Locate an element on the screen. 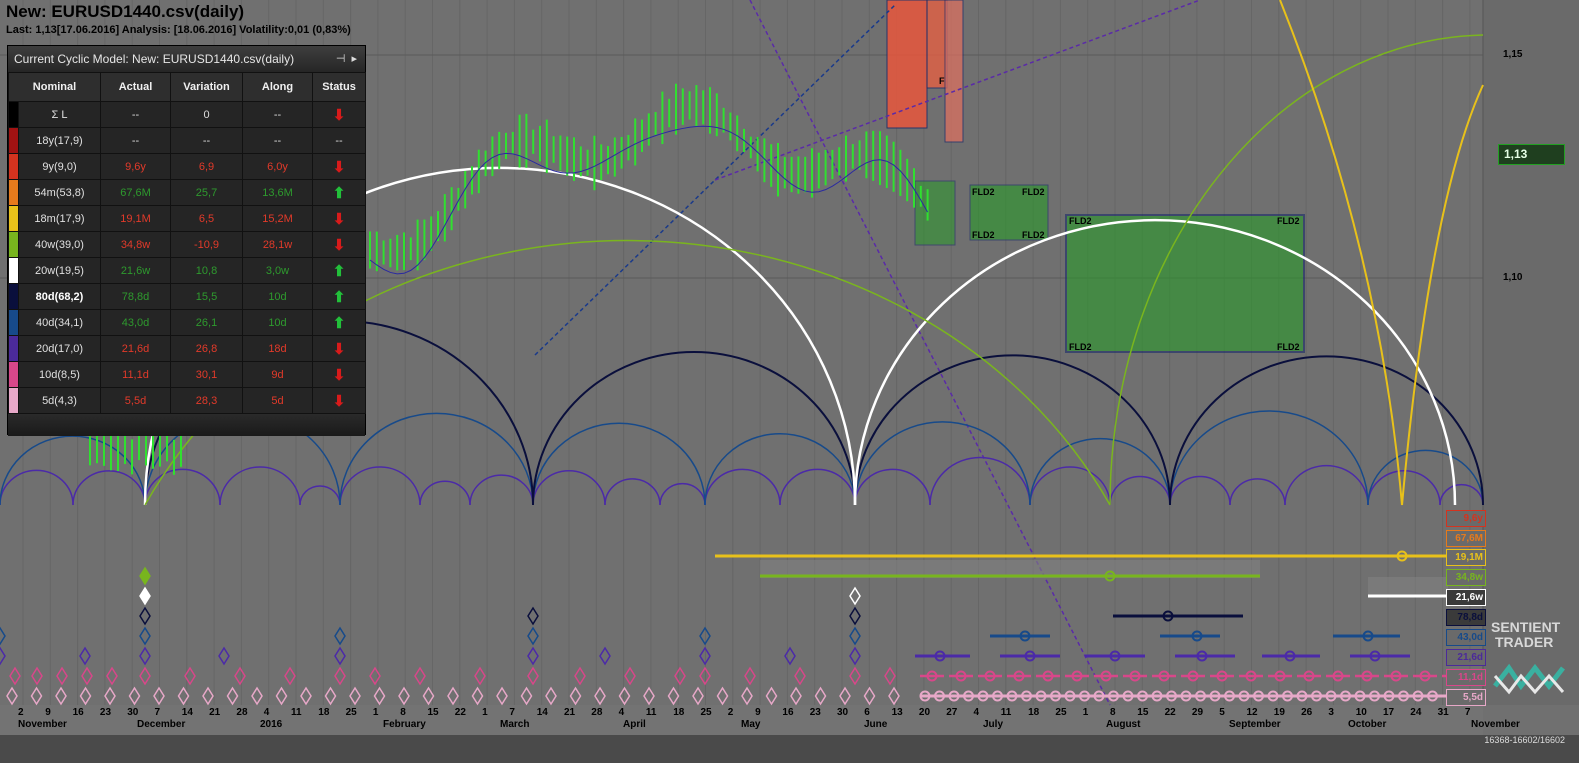  date-tick: 9 is located at coordinates (758, 712).